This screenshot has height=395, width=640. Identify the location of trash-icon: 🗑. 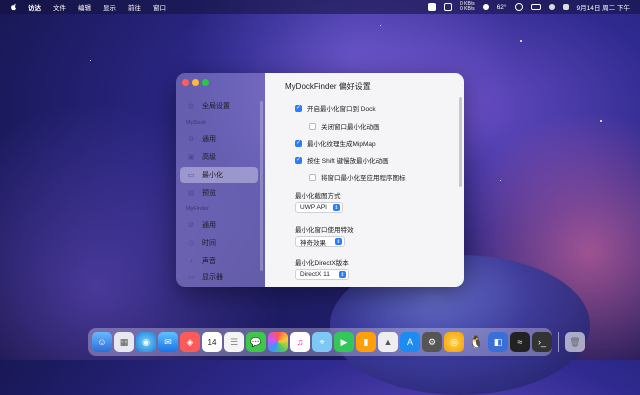
(575, 342).